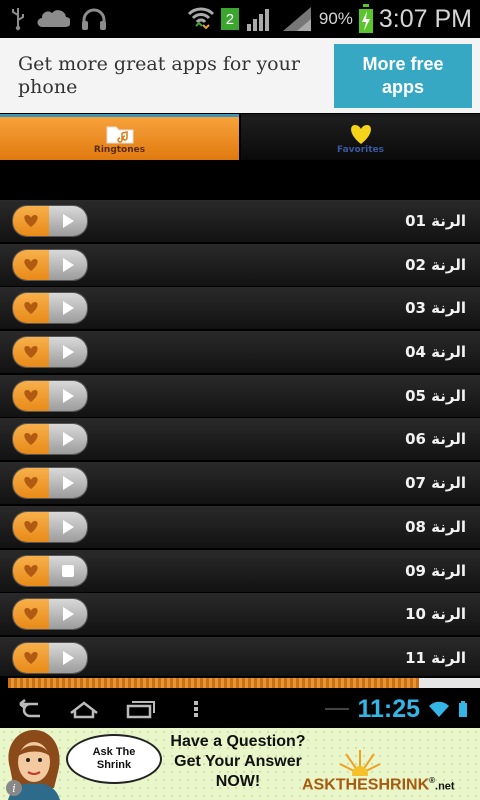  What do you see at coordinates (240, 137) in the screenshot?
I see `tab-bar: Ringtones Favorites` at bounding box center [240, 137].